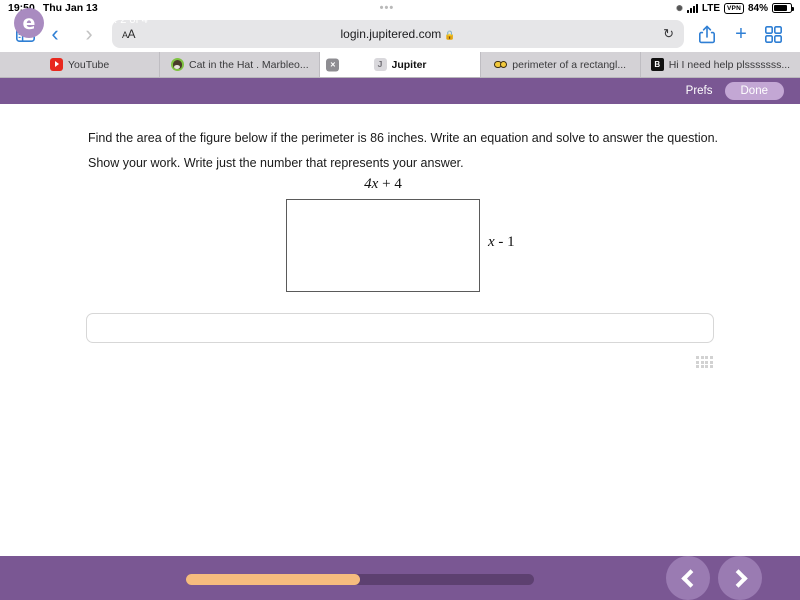 The height and width of the screenshot is (600, 800). I want to click on rectangle-shape, so click(383, 245).